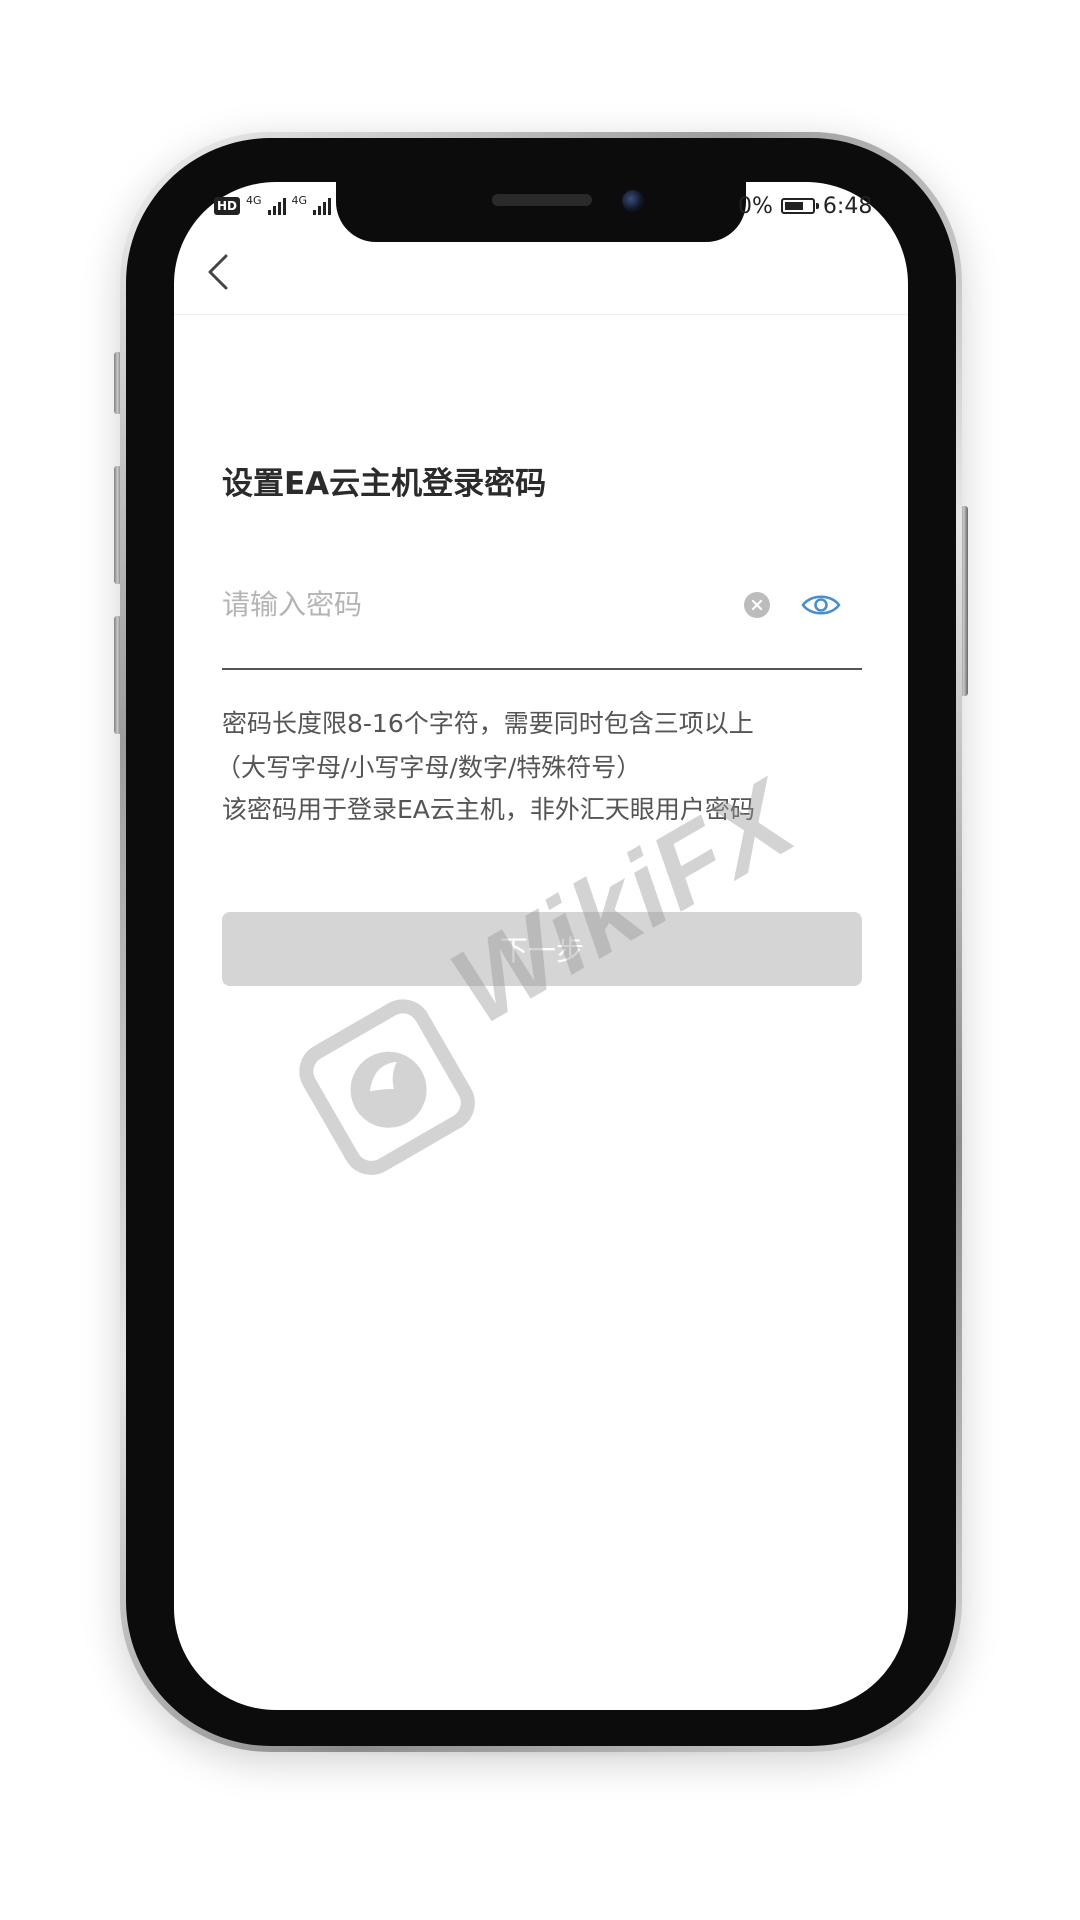 The image size is (1080, 1920). I want to click on page-title: 设置EA云主机登录密码, so click(384, 484).